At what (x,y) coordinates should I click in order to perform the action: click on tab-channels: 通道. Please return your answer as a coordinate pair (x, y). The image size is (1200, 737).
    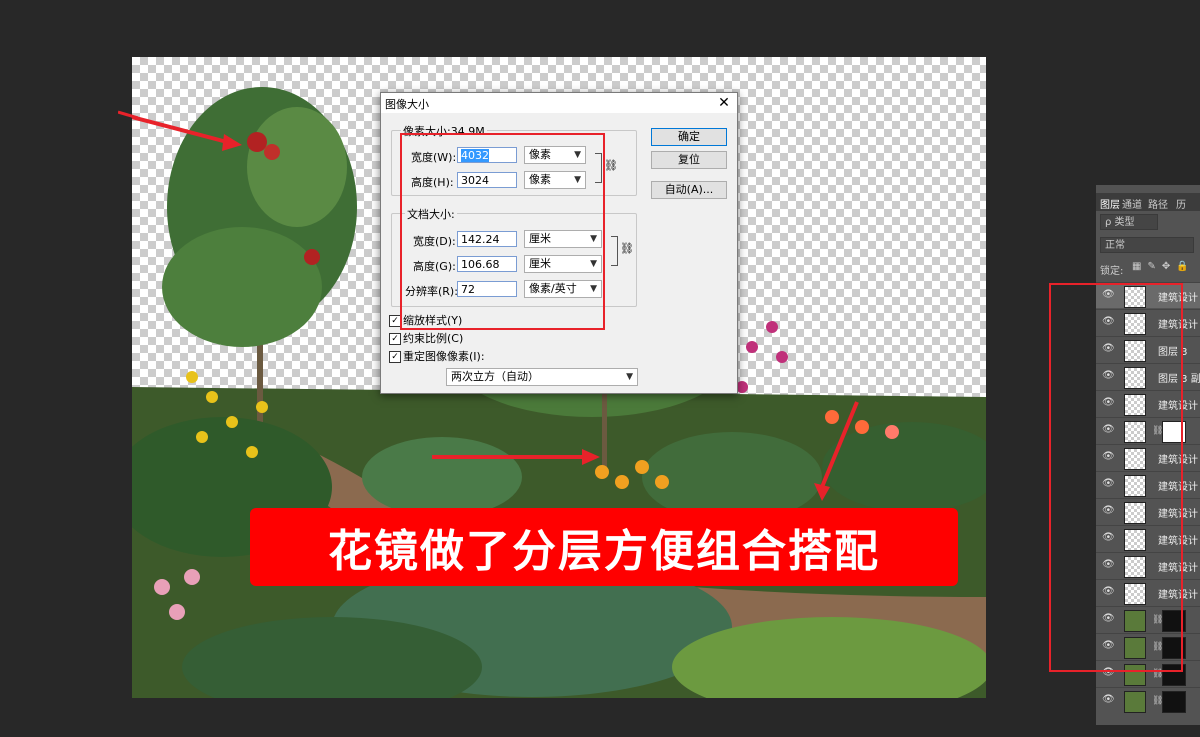
    Looking at the image, I should click on (1132, 203).